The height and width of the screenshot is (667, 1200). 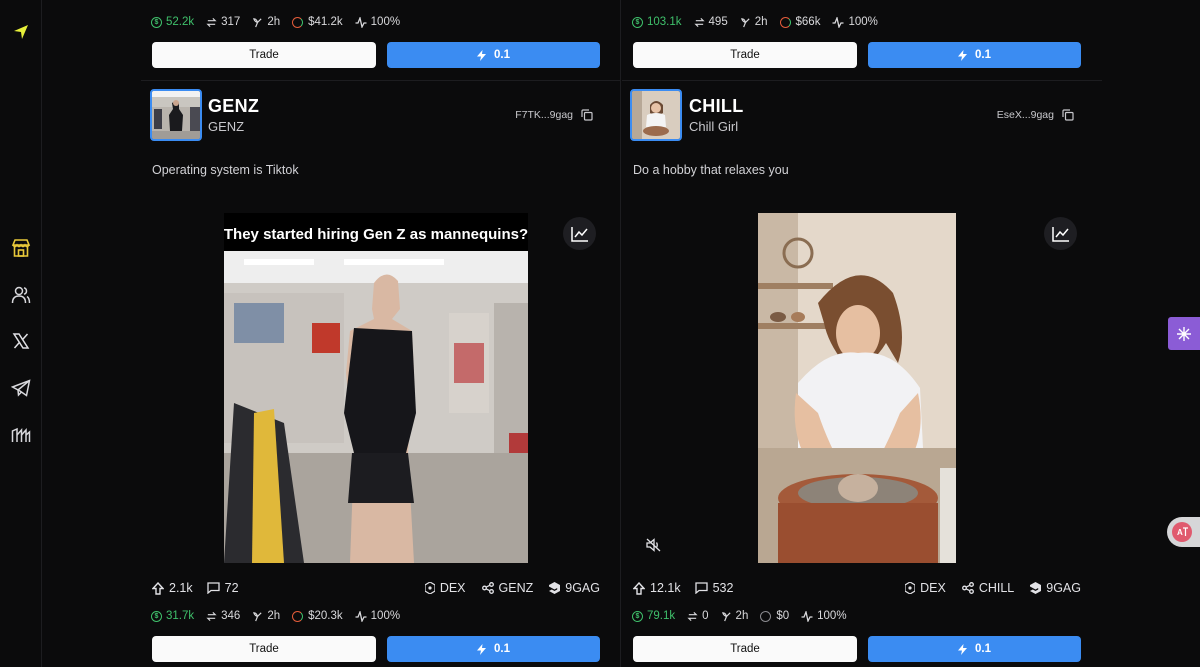 I want to click on post-actions: 2.1k 72 DEX GENZ 9GAG, so click(x=376, y=588).